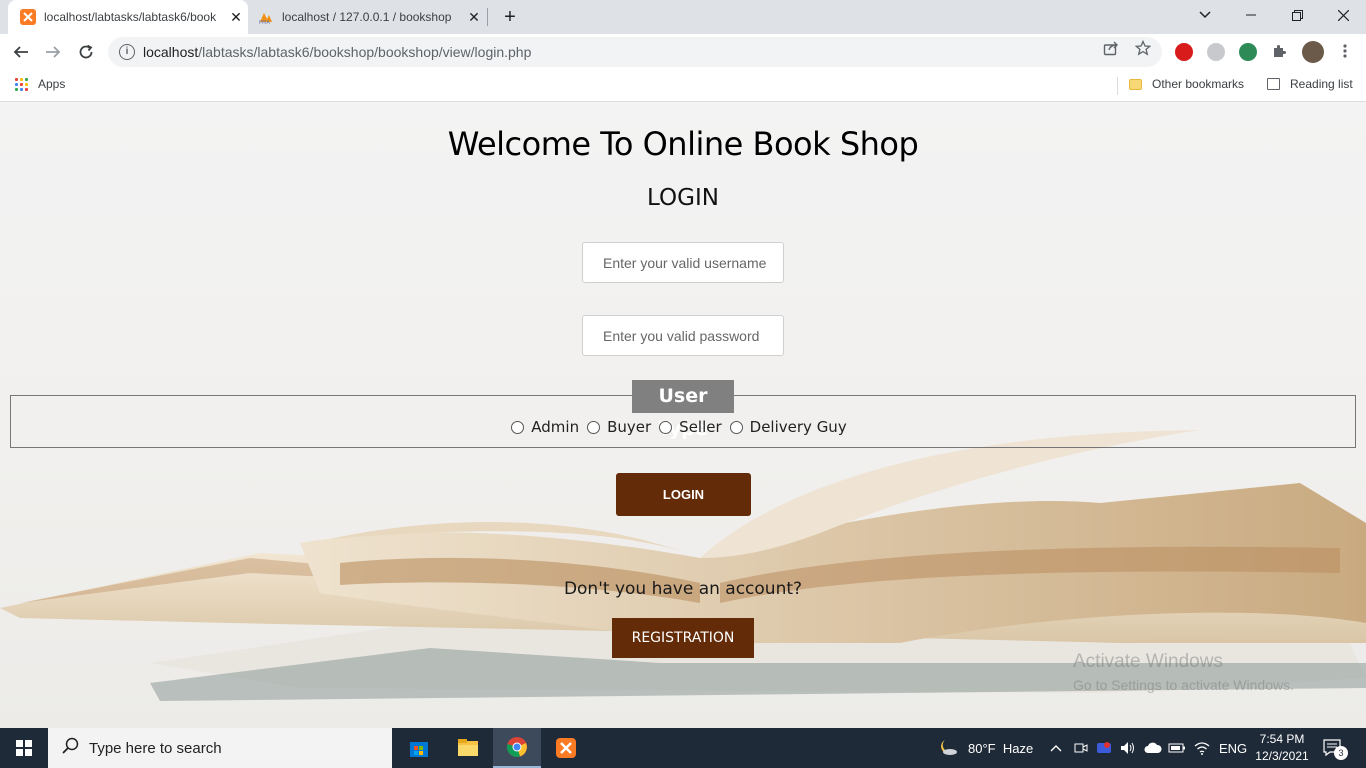 This screenshot has width=1366, height=768. What do you see at coordinates (21, 84) in the screenshot?
I see `apps-grid-icon` at bounding box center [21, 84].